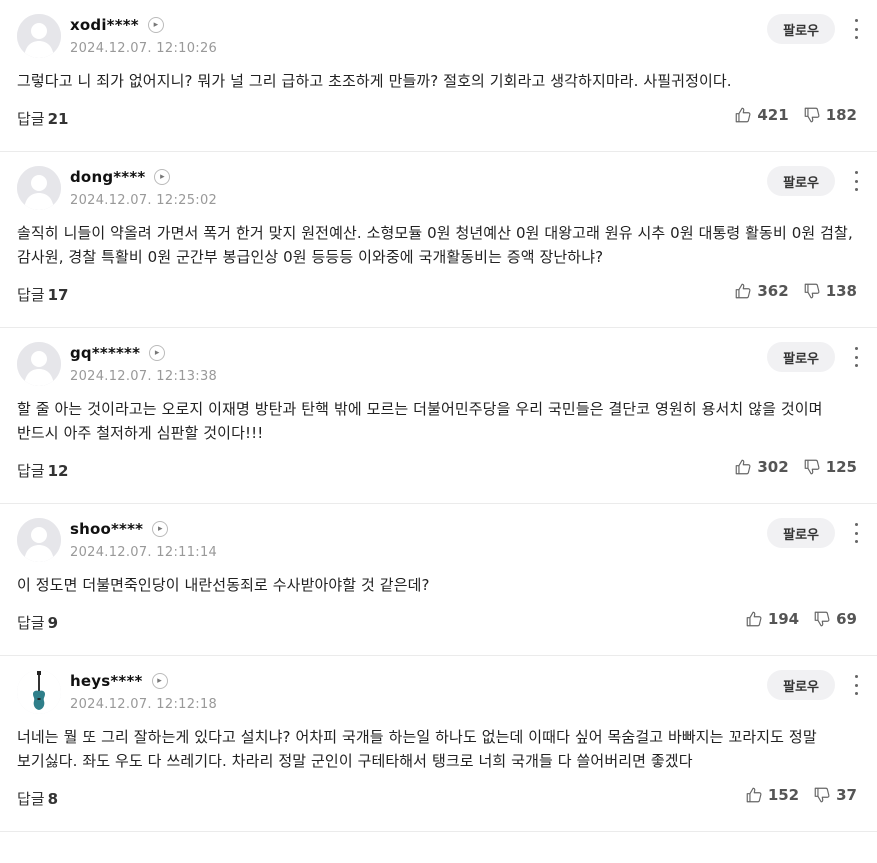 The image size is (877, 863). What do you see at coordinates (846, 795) in the screenshot?
I see `dislike-count: 37` at bounding box center [846, 795].